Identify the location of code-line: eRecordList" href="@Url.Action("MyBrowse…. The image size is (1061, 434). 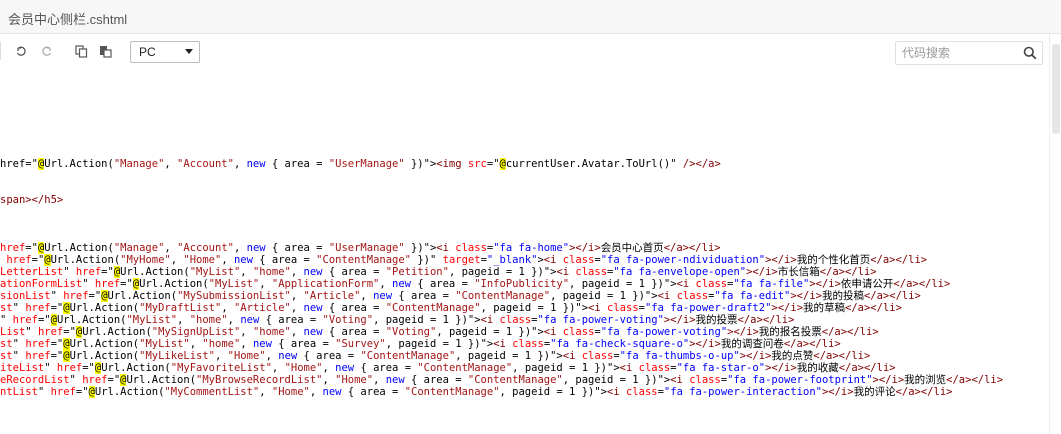
(501, 380).